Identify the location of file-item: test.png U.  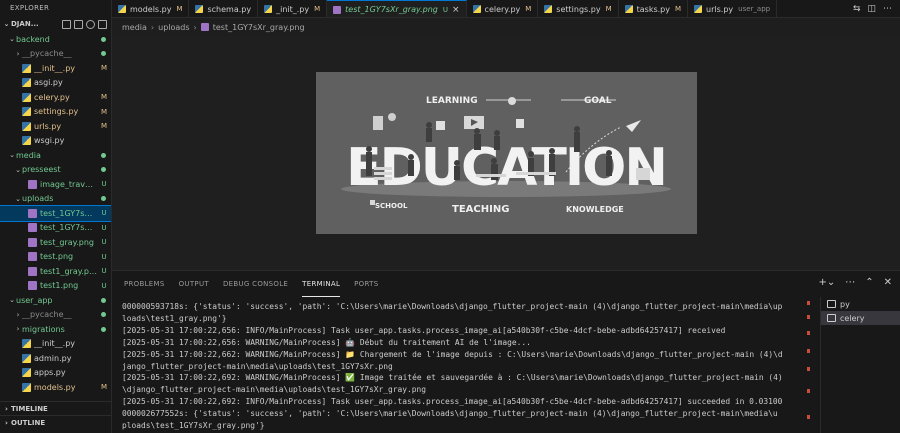
(55, 257).